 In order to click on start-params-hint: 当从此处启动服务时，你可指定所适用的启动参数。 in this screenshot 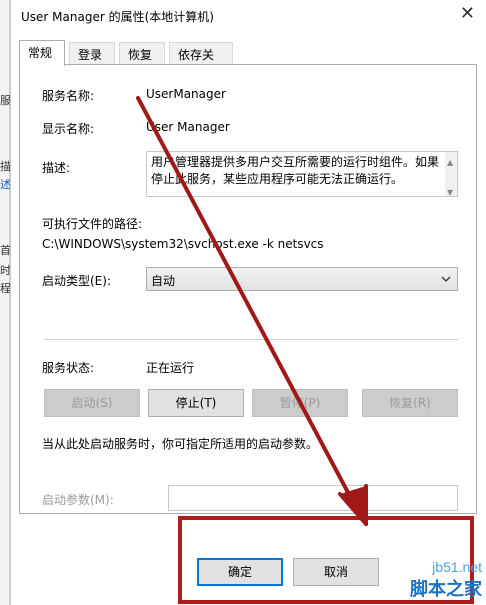, I will do `click(180, 444)`.